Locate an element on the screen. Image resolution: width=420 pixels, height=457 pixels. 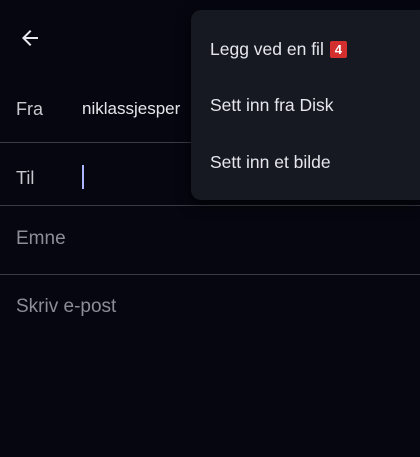
menu-item-label: Legg ved en fil is located at coordinates (267, 48).